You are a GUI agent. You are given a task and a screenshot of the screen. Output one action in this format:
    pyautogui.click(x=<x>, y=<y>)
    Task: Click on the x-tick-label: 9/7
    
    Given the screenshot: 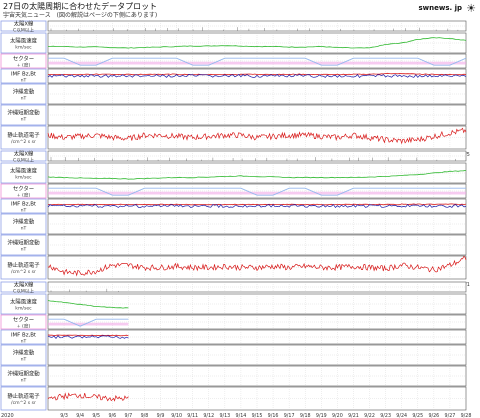 What is the action you would take?
    pyautogui.click(x=129, y=415)
    